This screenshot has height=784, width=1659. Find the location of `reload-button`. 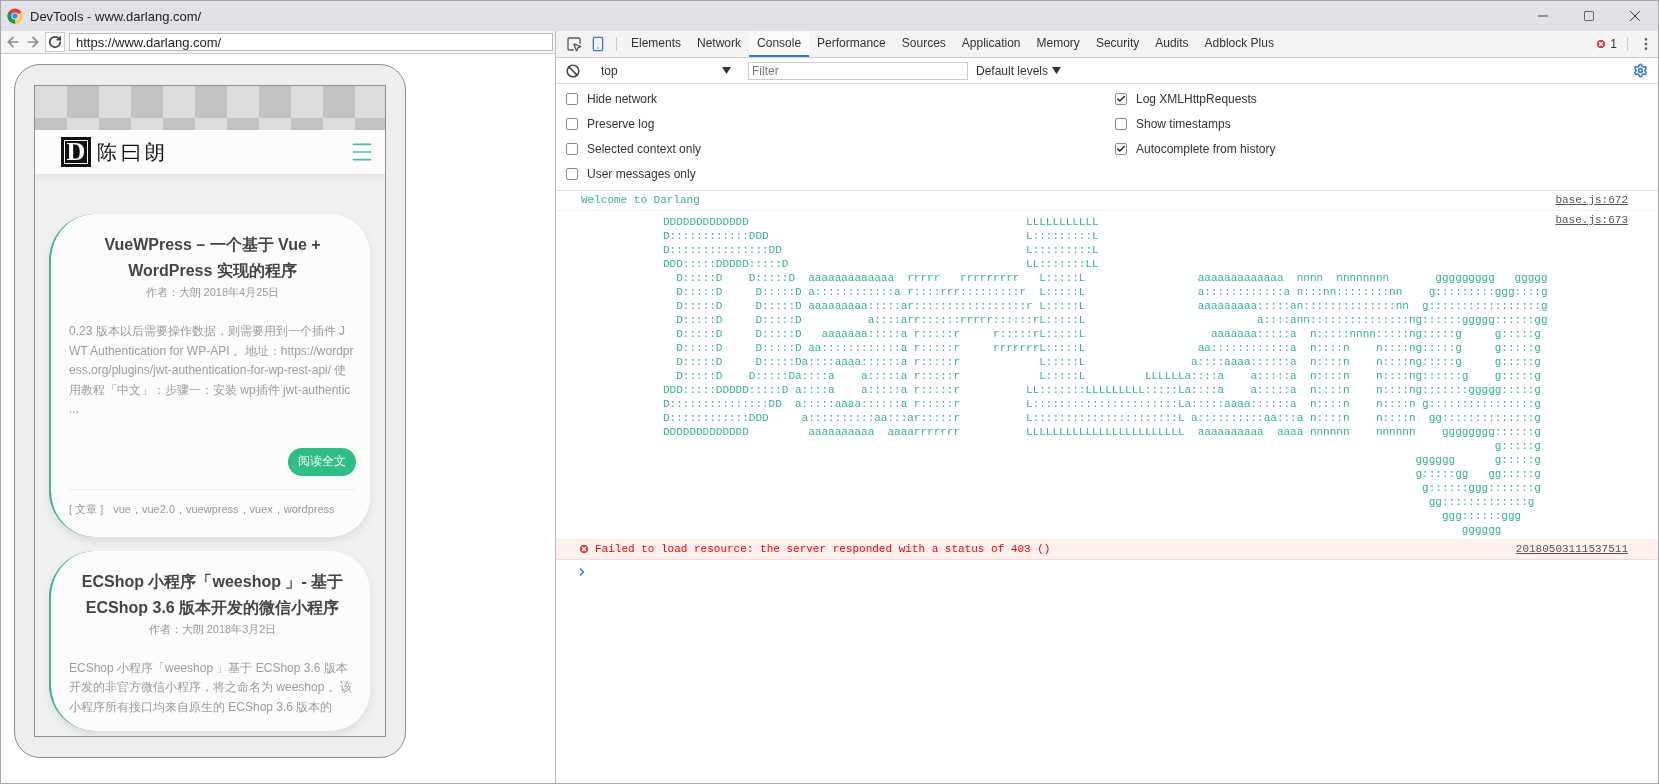

reload-button is located at coordinates (55, 42).